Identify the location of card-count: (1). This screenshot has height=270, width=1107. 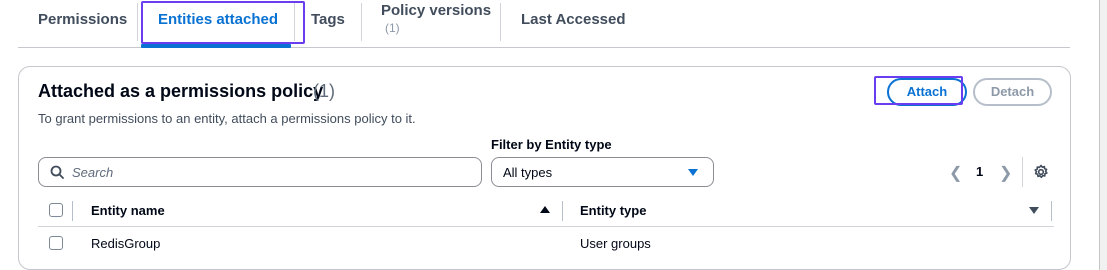
(324, 91).